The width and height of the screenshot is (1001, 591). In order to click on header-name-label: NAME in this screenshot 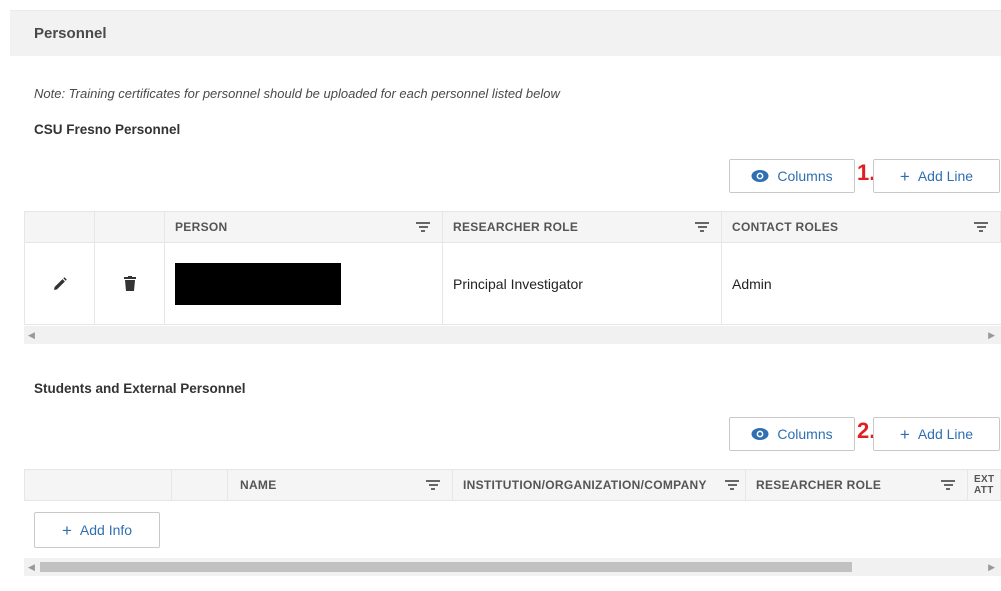, I will do `click(258, 485)`.